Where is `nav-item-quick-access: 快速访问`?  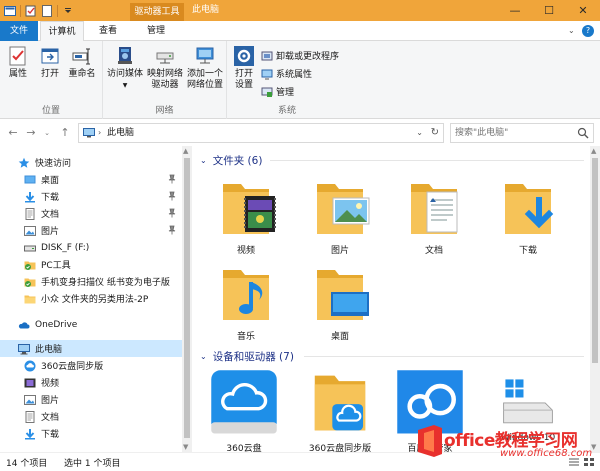
nav-item-quick-access: 快速访问 is located at coordinates (91, 162).